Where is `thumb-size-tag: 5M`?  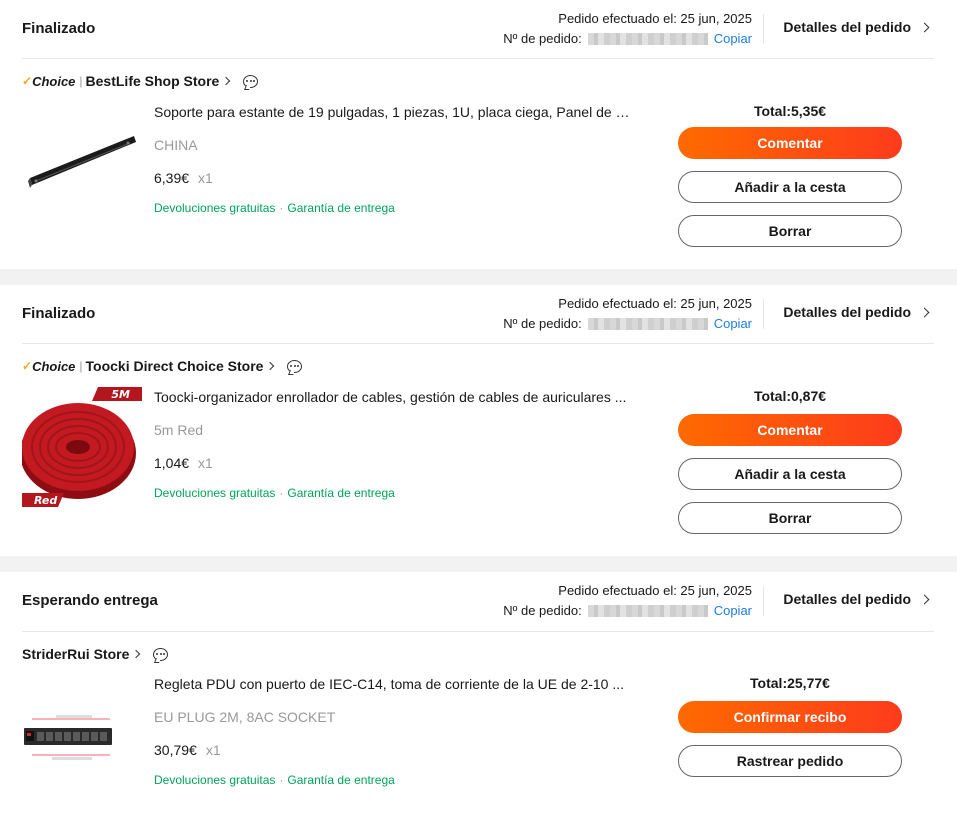
thumb-size-tag: 5M is located at coordinates (120, 394).